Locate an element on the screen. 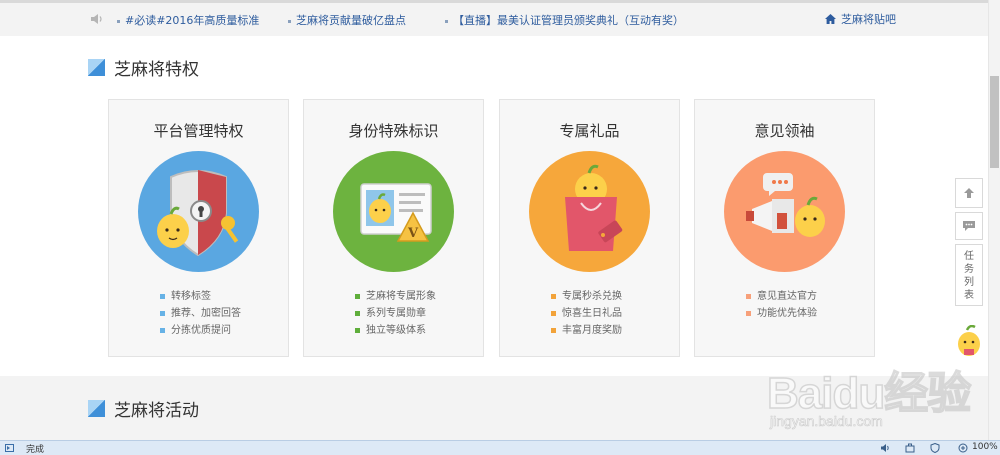 Image resolution: width=1000 pixels, height=455 pixels. arrow-up-icon is located at coordinates (969, 193).